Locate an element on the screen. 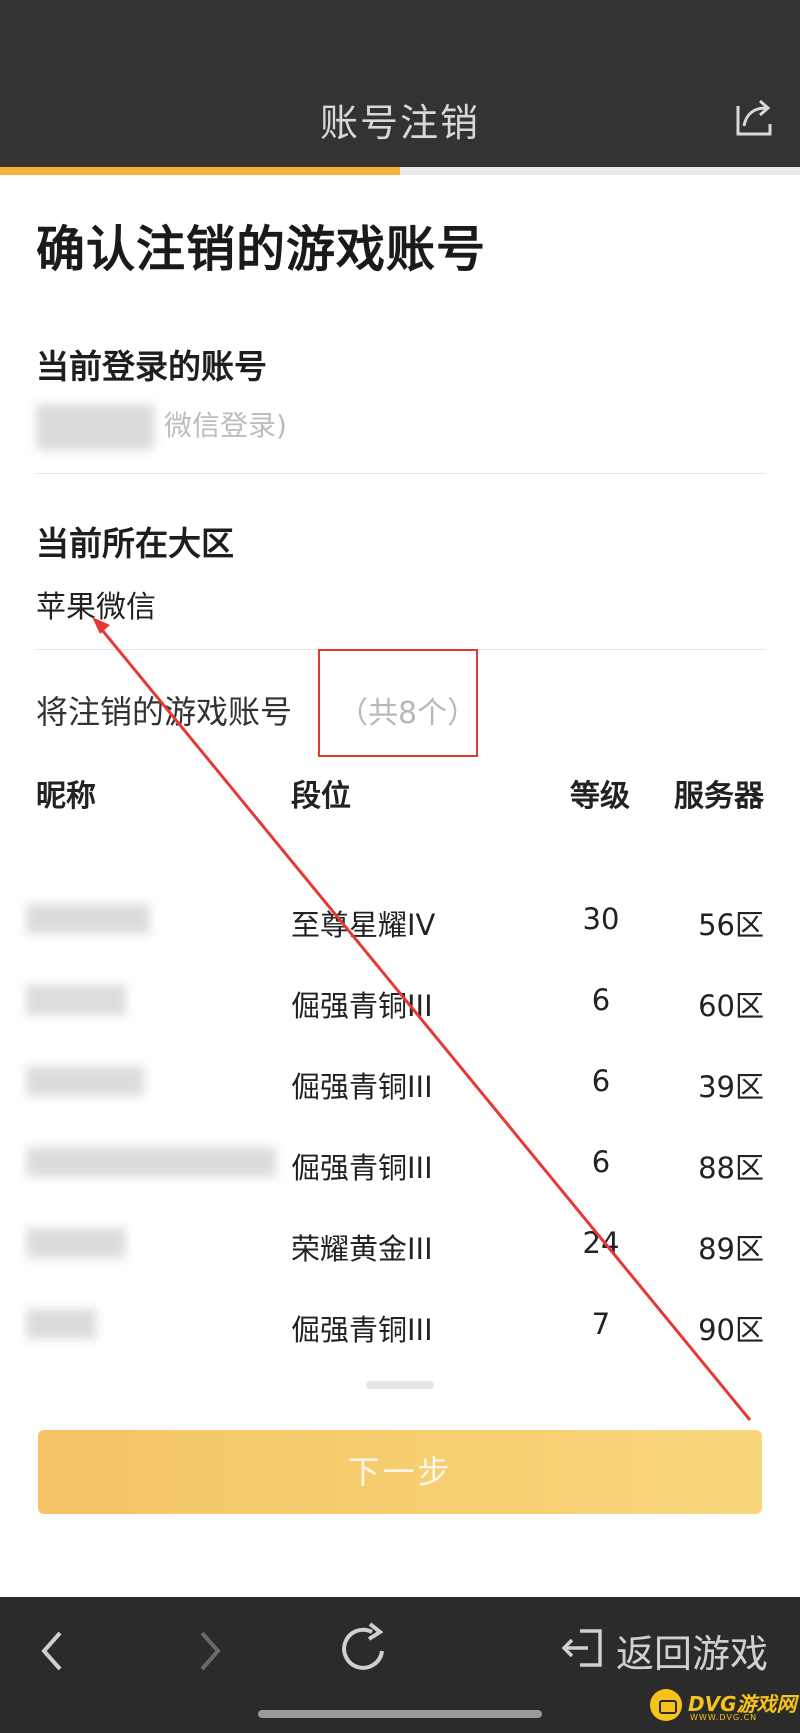 This screenshot has height=1733, width=800. table-row: 荣耀黄金III 24 89区 is located at coordinates (400, 1246).